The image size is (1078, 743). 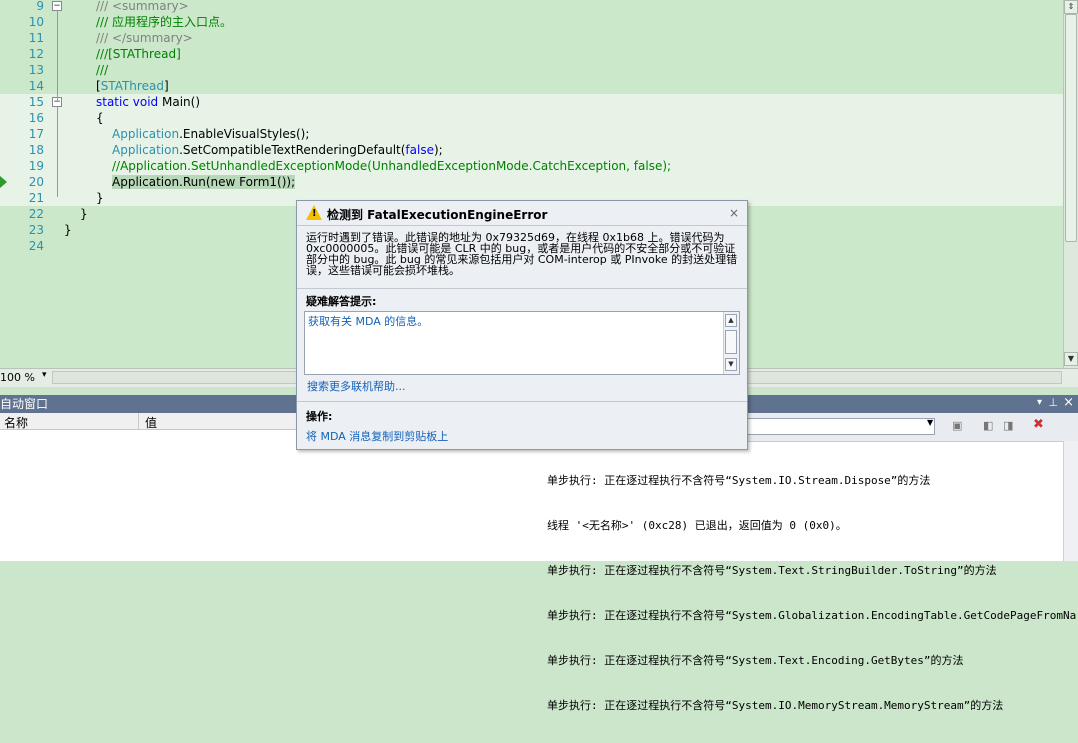 I want to click on code-text: [STAThread], so click(x=132, y=86).